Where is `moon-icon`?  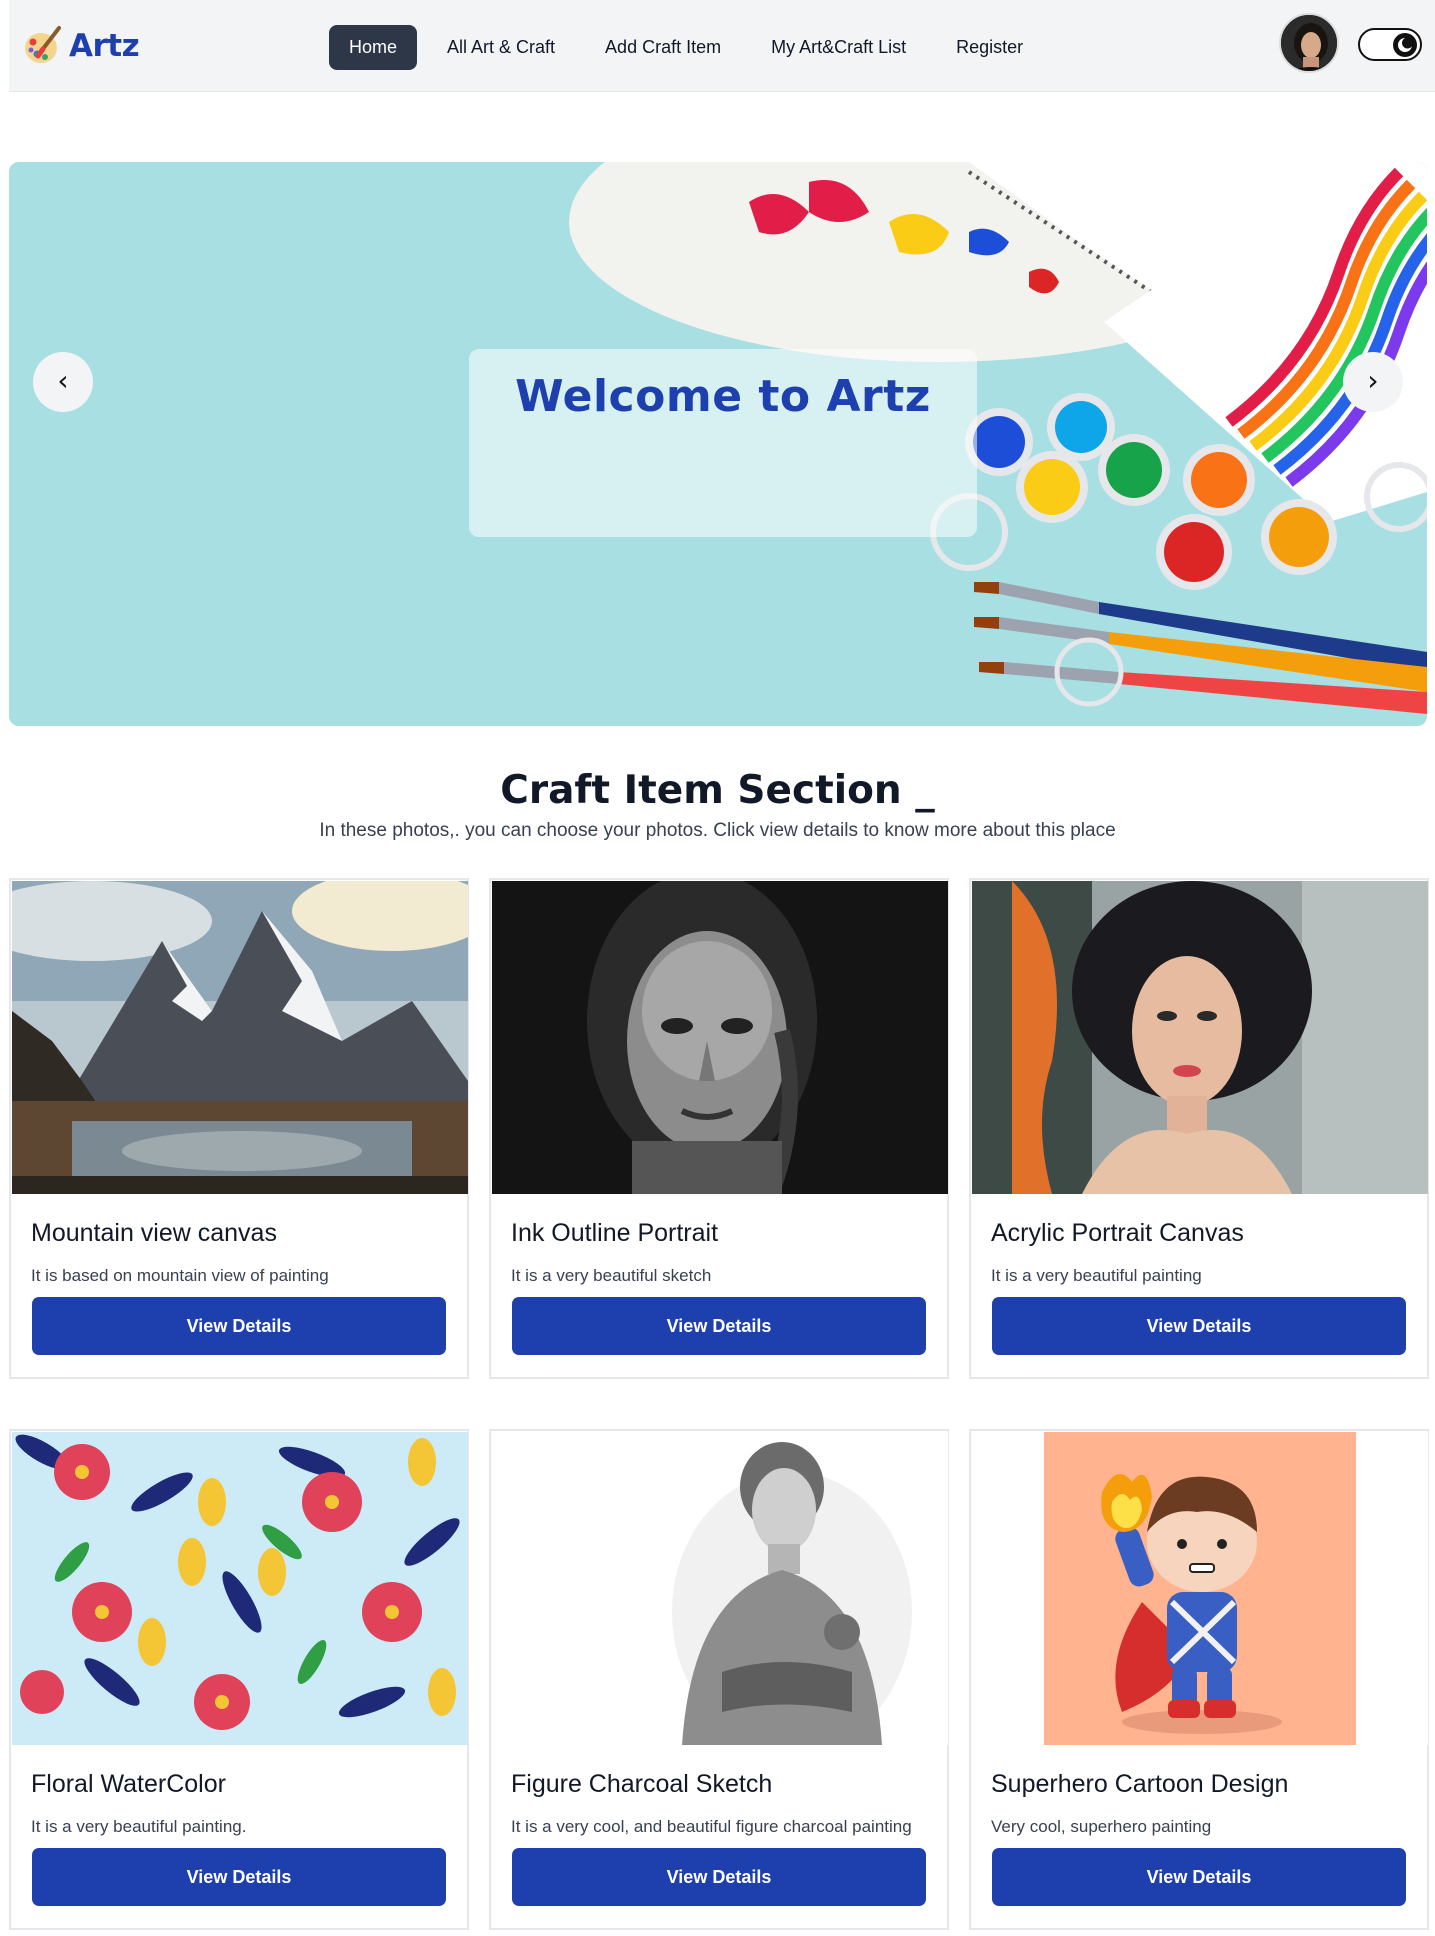
moon-icon is located at coordinates (1405, 44).